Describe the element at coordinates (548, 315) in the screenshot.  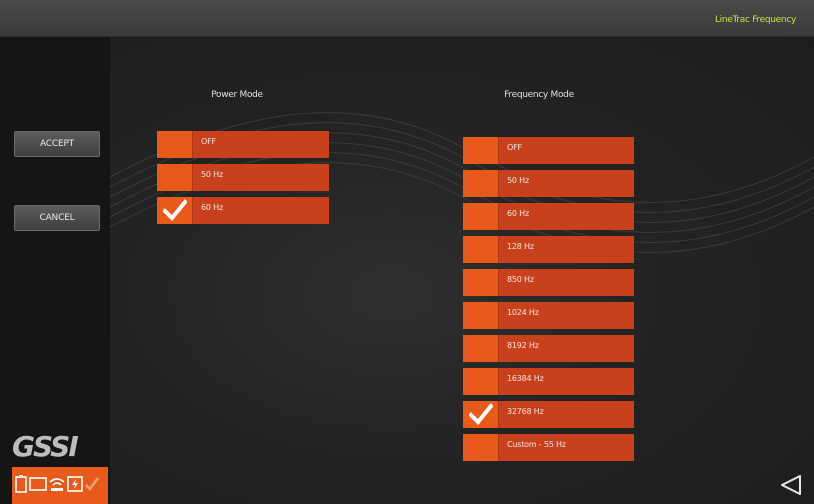
I see `frequency-mode-option-5: 1024 Hz` at that location.